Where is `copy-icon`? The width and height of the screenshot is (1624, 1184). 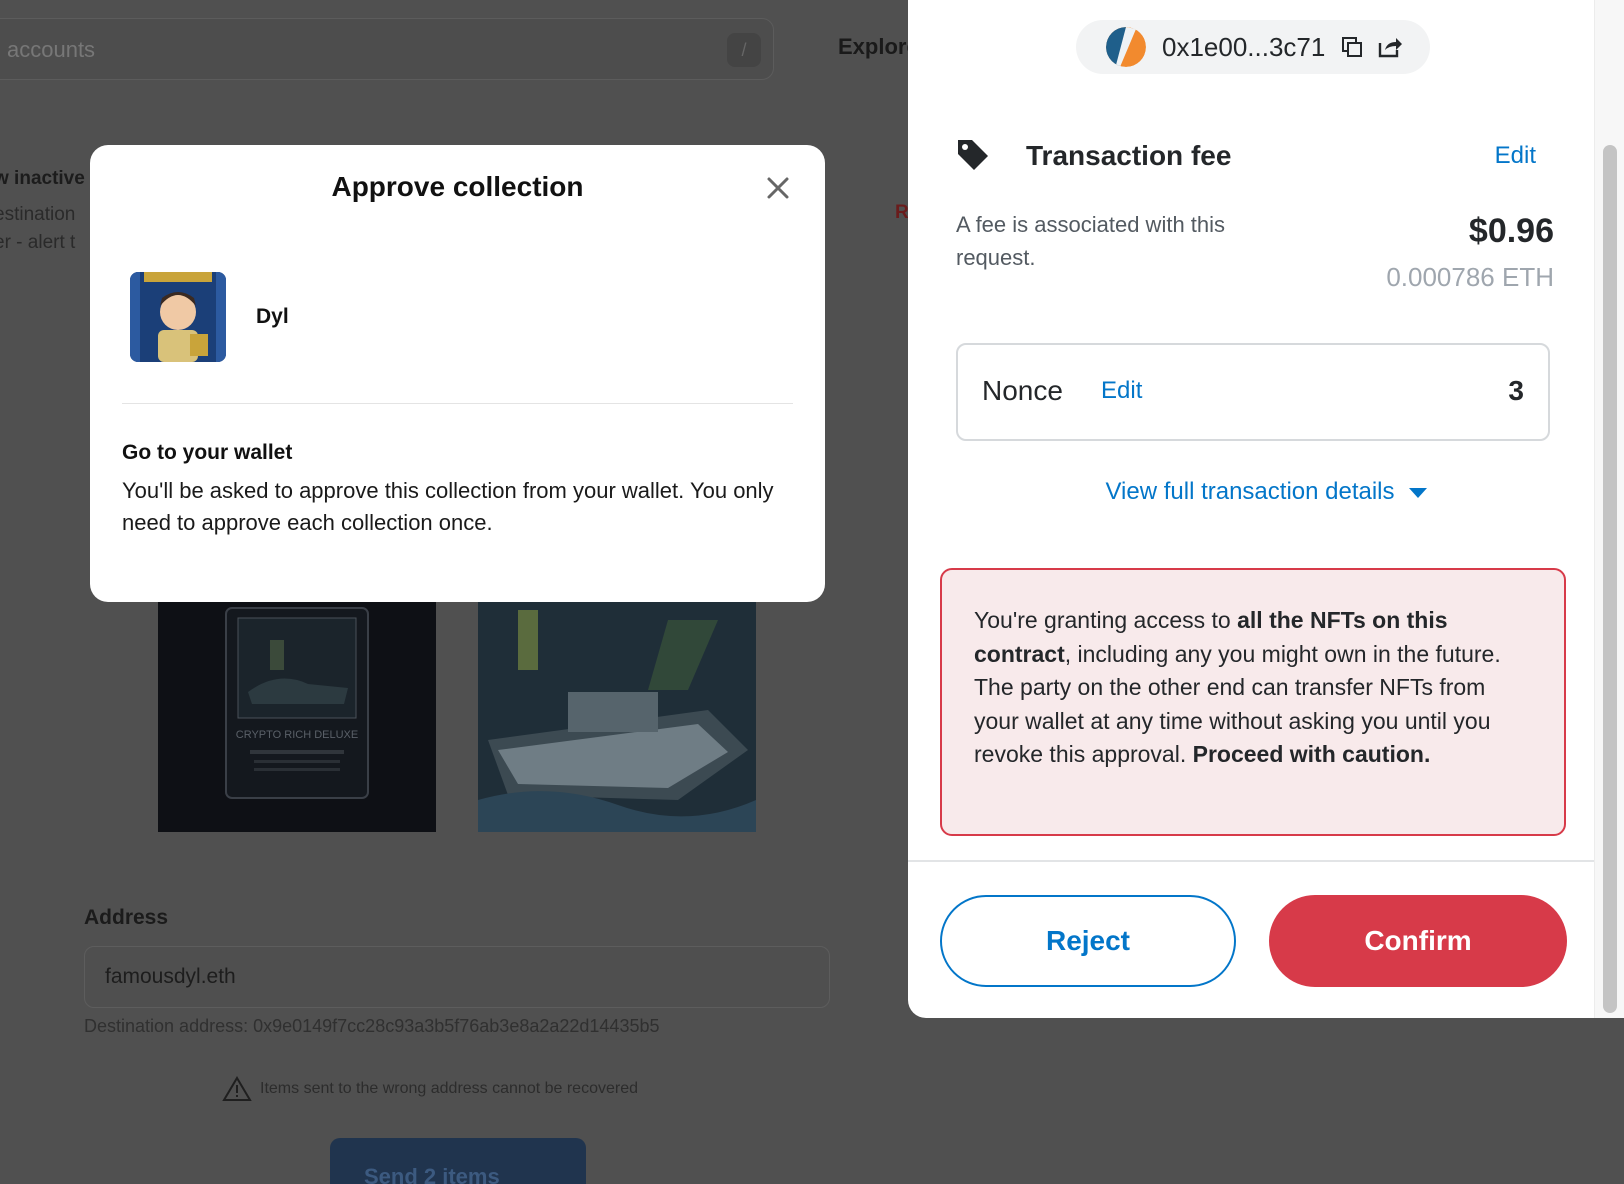
copy-icon is located at coordinates (1352, 47).